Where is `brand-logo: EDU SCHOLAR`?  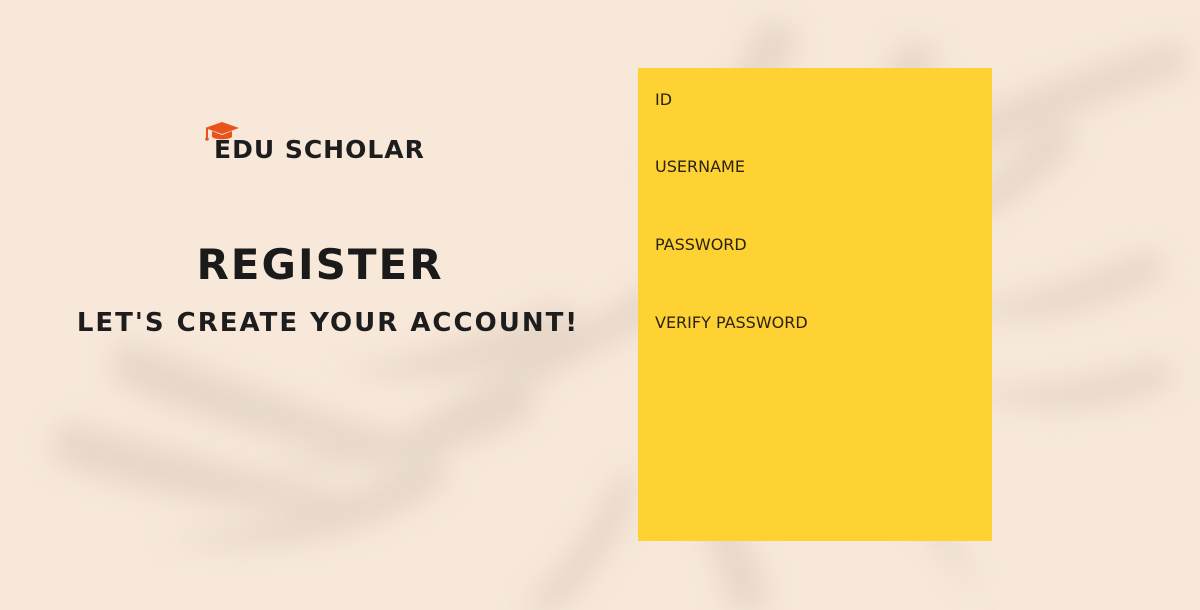 brand-logo: EDU SCHOLAR is located at coordinates (334, 144).